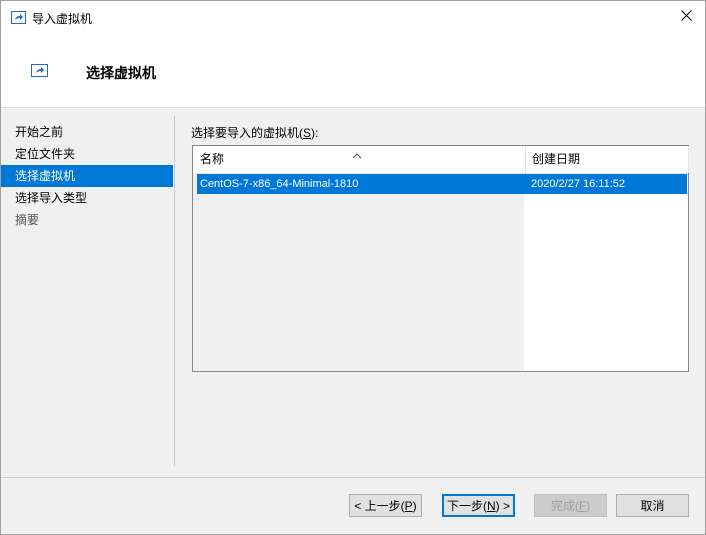 The height and width of the screenshot is (535, 706). What do you see at coordinates (174, 291) in the screenshot?
I see `nav-divider` at bounding box center [174, 291].